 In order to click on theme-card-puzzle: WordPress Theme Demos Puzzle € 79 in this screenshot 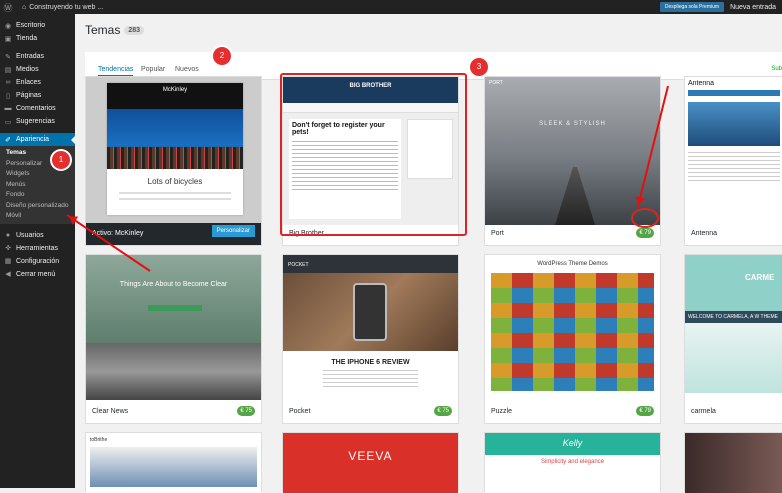, I will do `click(572, 339)`.